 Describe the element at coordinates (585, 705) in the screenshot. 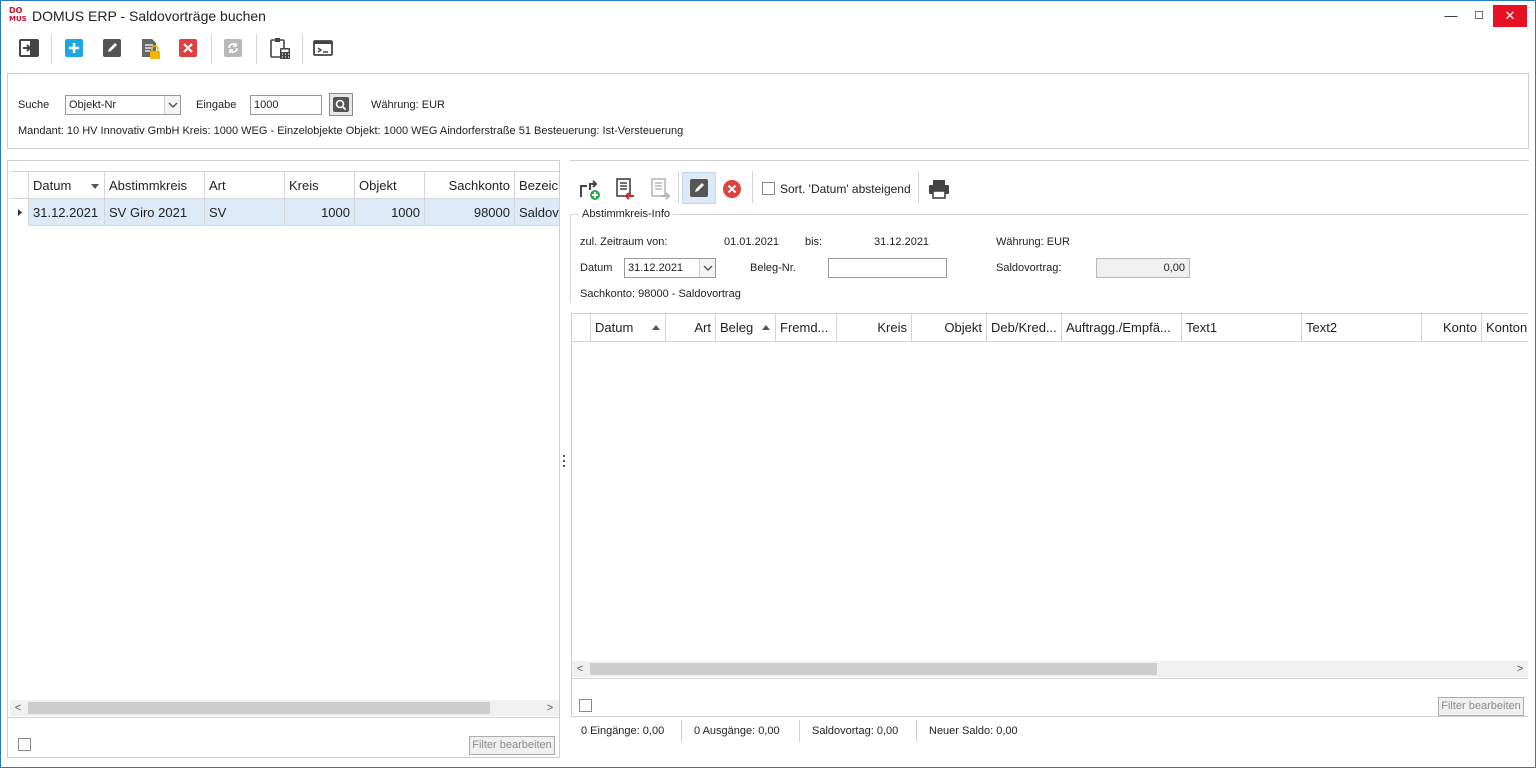

I see `booking-filter-checkbox` at that location.